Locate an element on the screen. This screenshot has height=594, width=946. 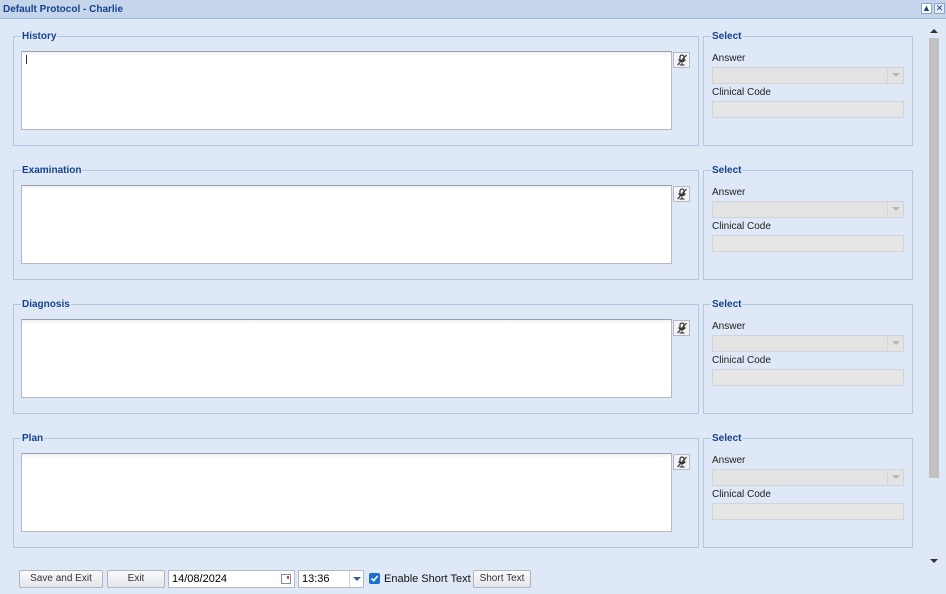
close-icon: ✕ is located at coordinates (939, 8).